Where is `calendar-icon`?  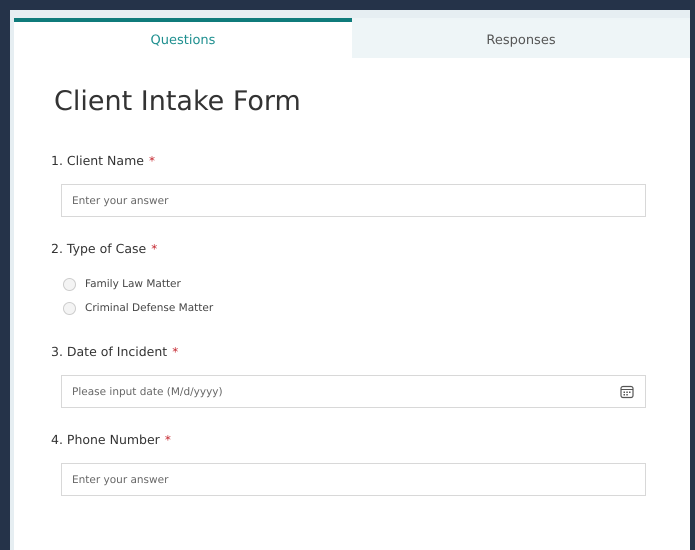 calendar-icon is located at coordinates (627, 391).